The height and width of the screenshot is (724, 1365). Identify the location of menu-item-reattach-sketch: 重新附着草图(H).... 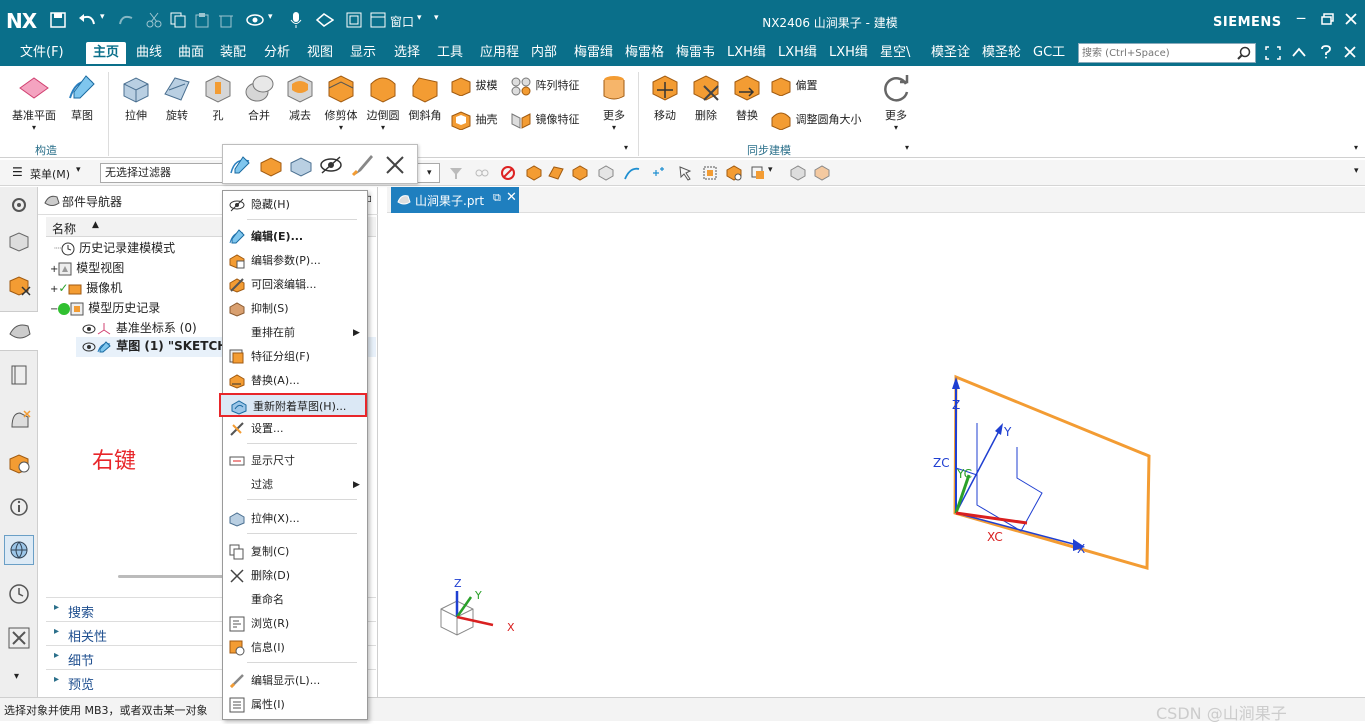
(293, 405).